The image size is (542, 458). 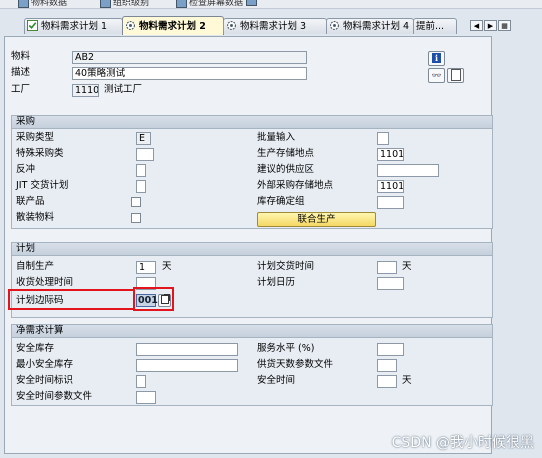 I want to click on material-field: AB2, so click(x=189, y=57).